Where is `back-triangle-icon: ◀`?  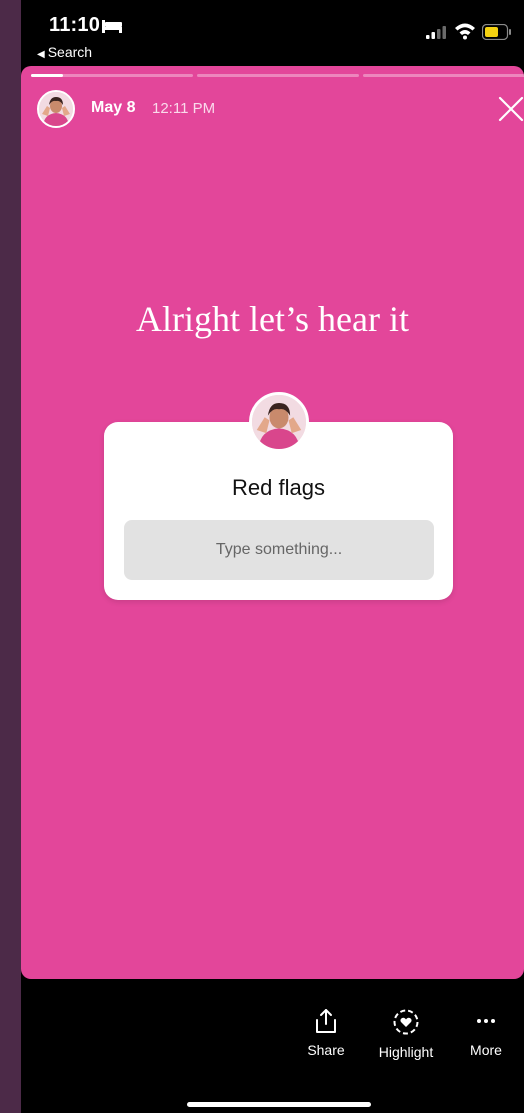
back-triangle-icon: ◀ is located at coordinates (41, 54).